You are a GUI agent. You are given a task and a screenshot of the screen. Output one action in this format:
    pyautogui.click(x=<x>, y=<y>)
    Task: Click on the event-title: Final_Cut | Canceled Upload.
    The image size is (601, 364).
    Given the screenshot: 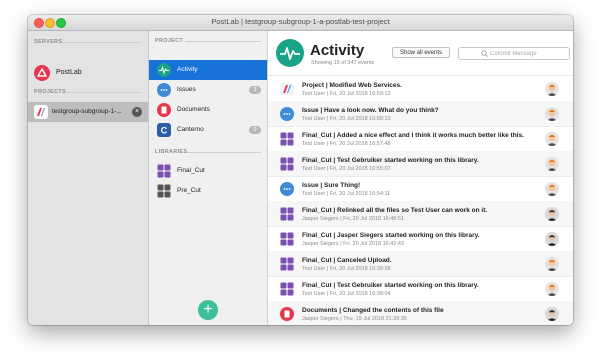 What is the action you would take?
    pyautogui.click(x=347, y=260)
    